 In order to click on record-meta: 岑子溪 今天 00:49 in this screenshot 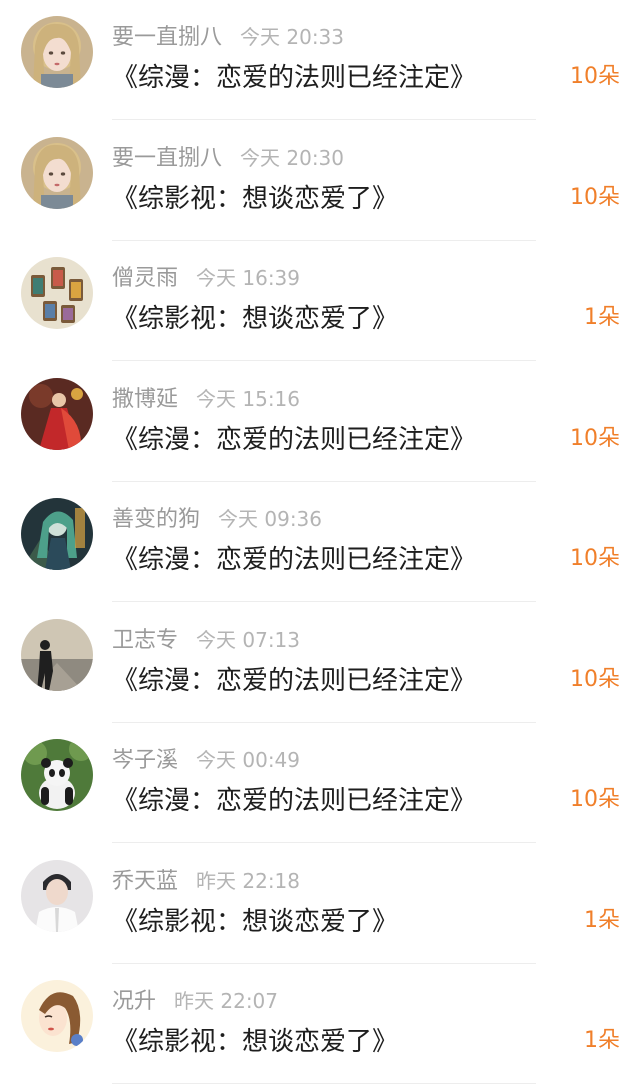, I will do `click(206, 757)`.